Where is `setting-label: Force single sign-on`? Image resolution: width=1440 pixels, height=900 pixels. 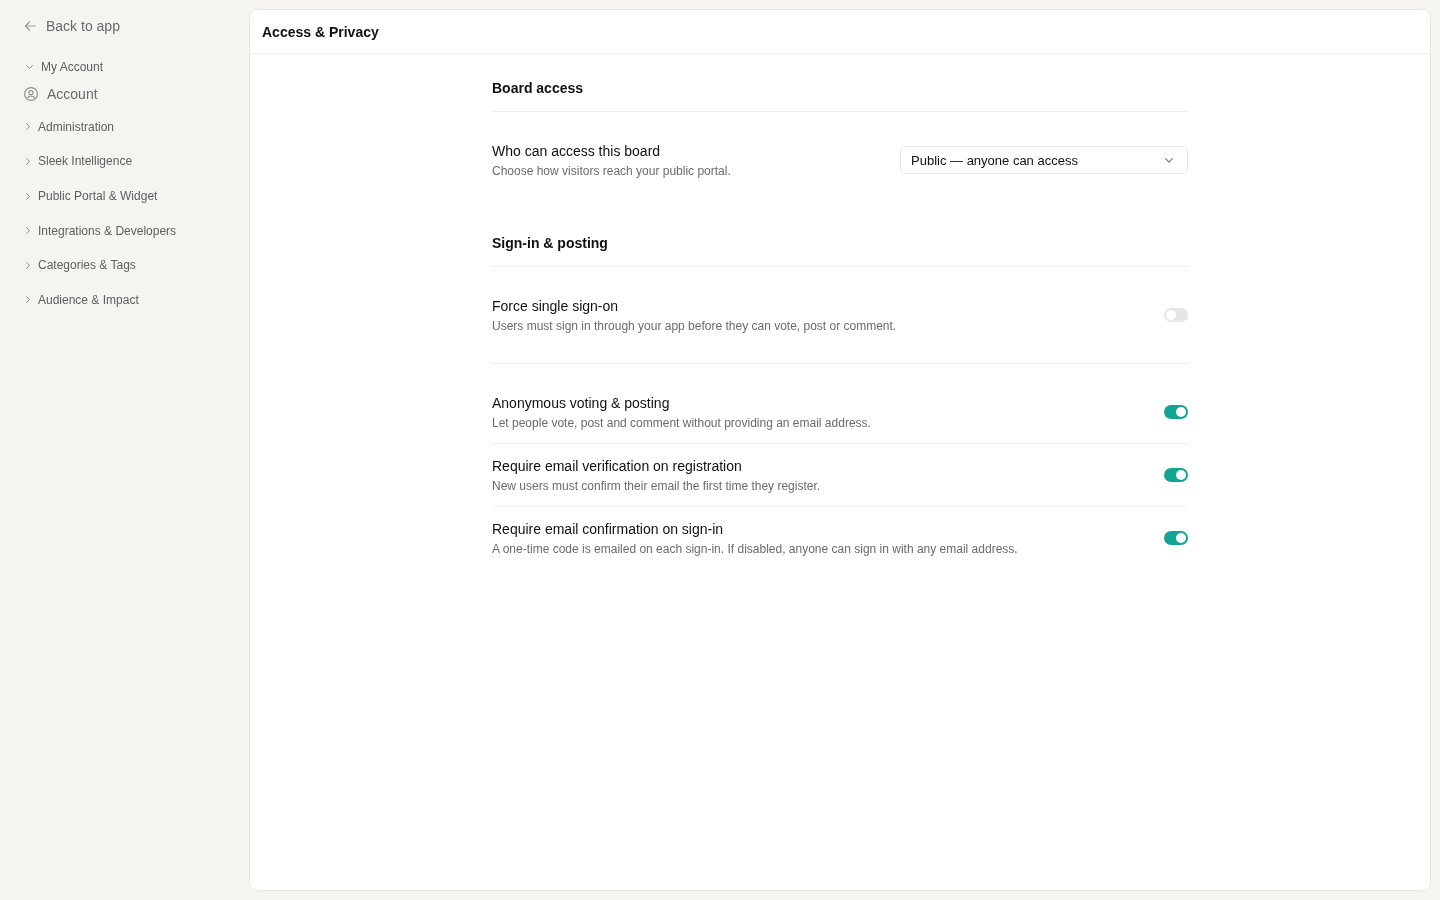 setting-label: Force single sign-on is located at coordinates (556, 306).